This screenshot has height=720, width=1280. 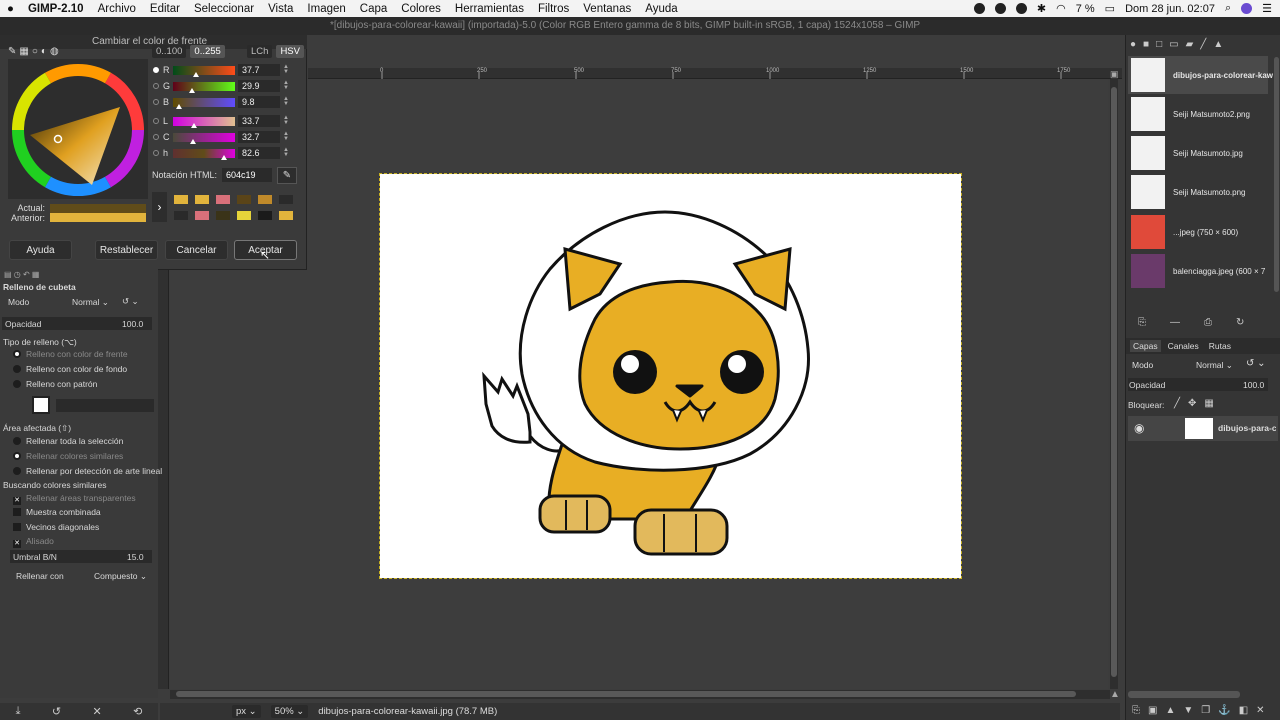 I want to click on menu-capa: Capa, so click(x=374, y=9).